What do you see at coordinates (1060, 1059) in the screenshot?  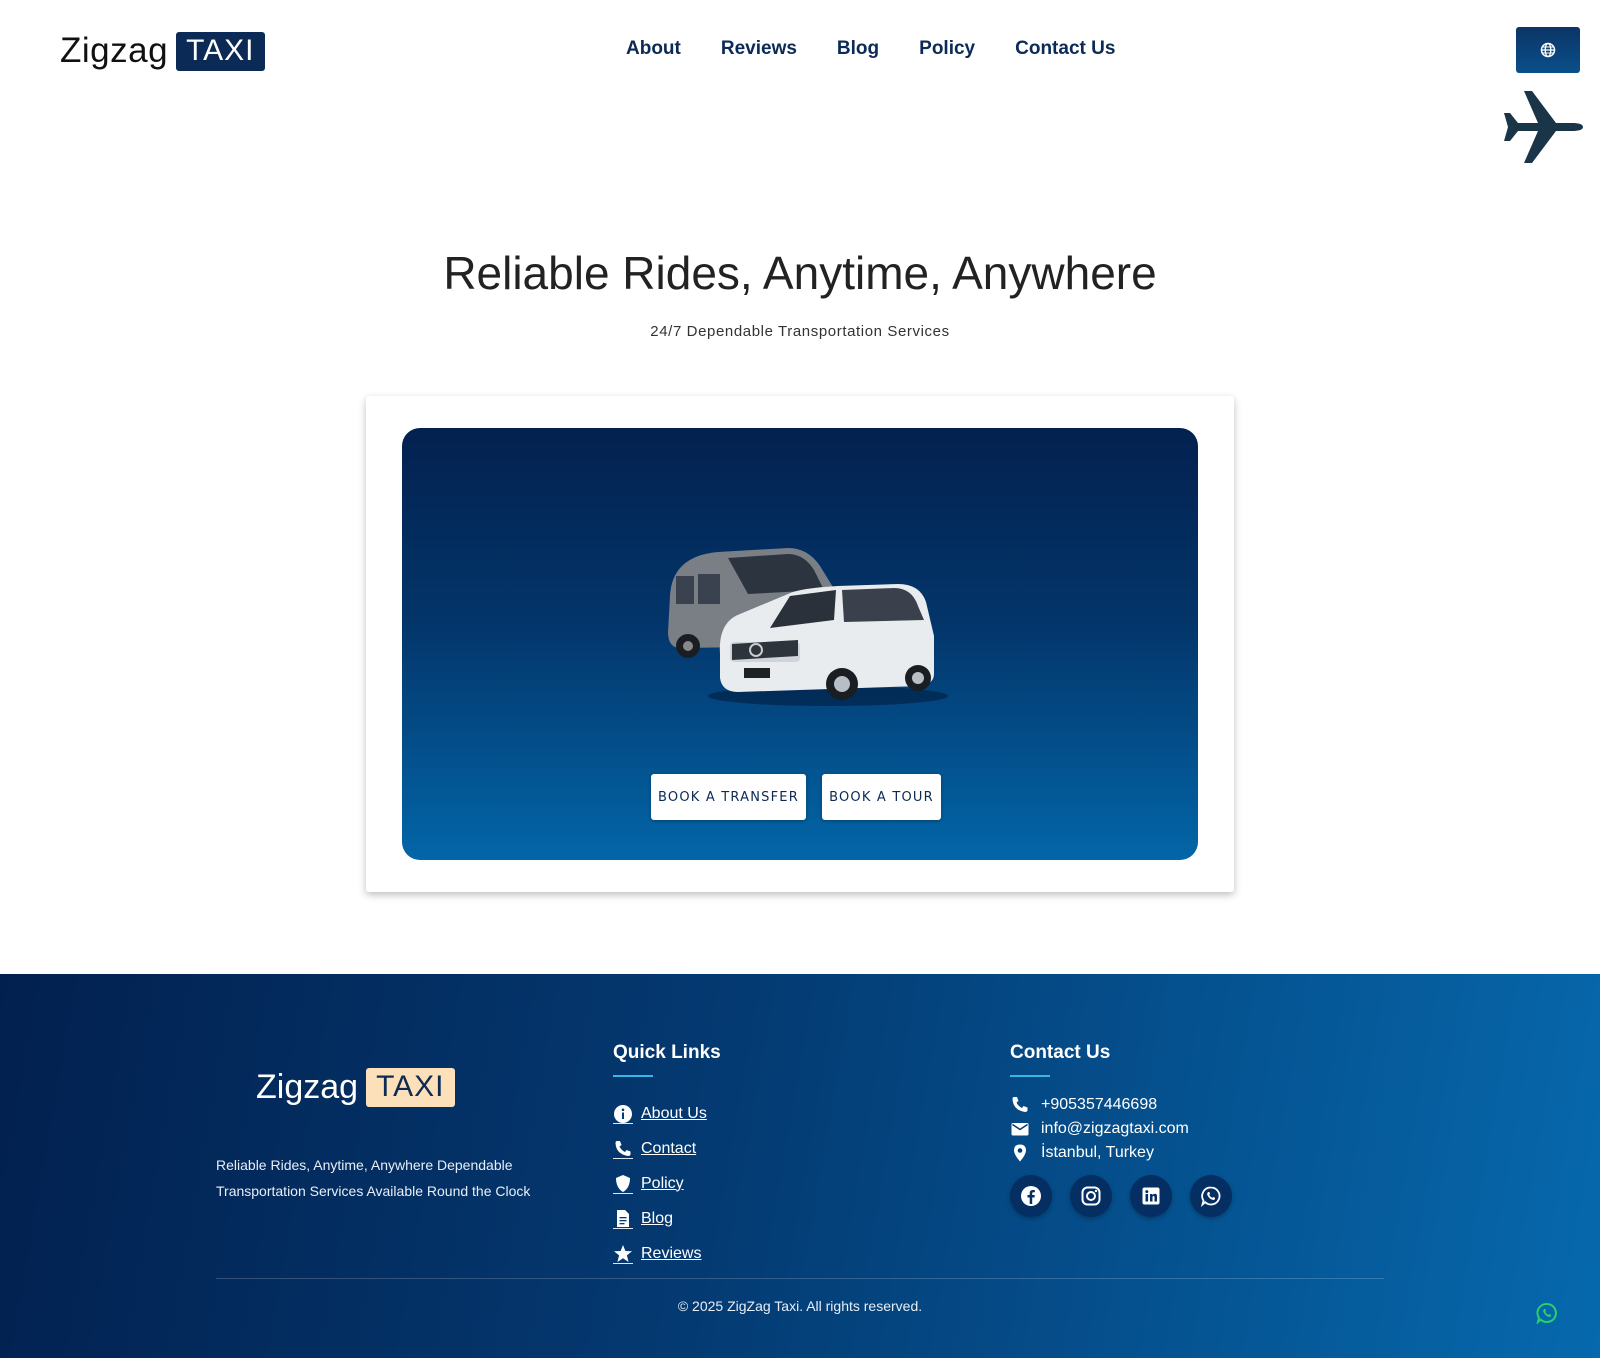 I see `contact-us-heading: Contact Us` at bounding box center [1060, 1059].